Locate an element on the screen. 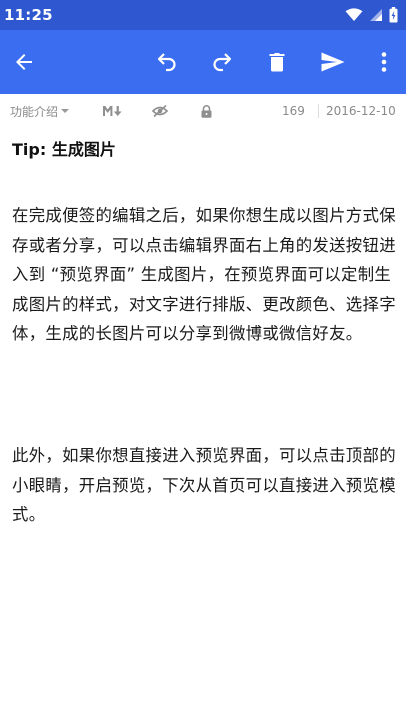 Image resolution: width=406 pixels, height=720 pixels. lock-toggle is located at coordinates (206, 111).